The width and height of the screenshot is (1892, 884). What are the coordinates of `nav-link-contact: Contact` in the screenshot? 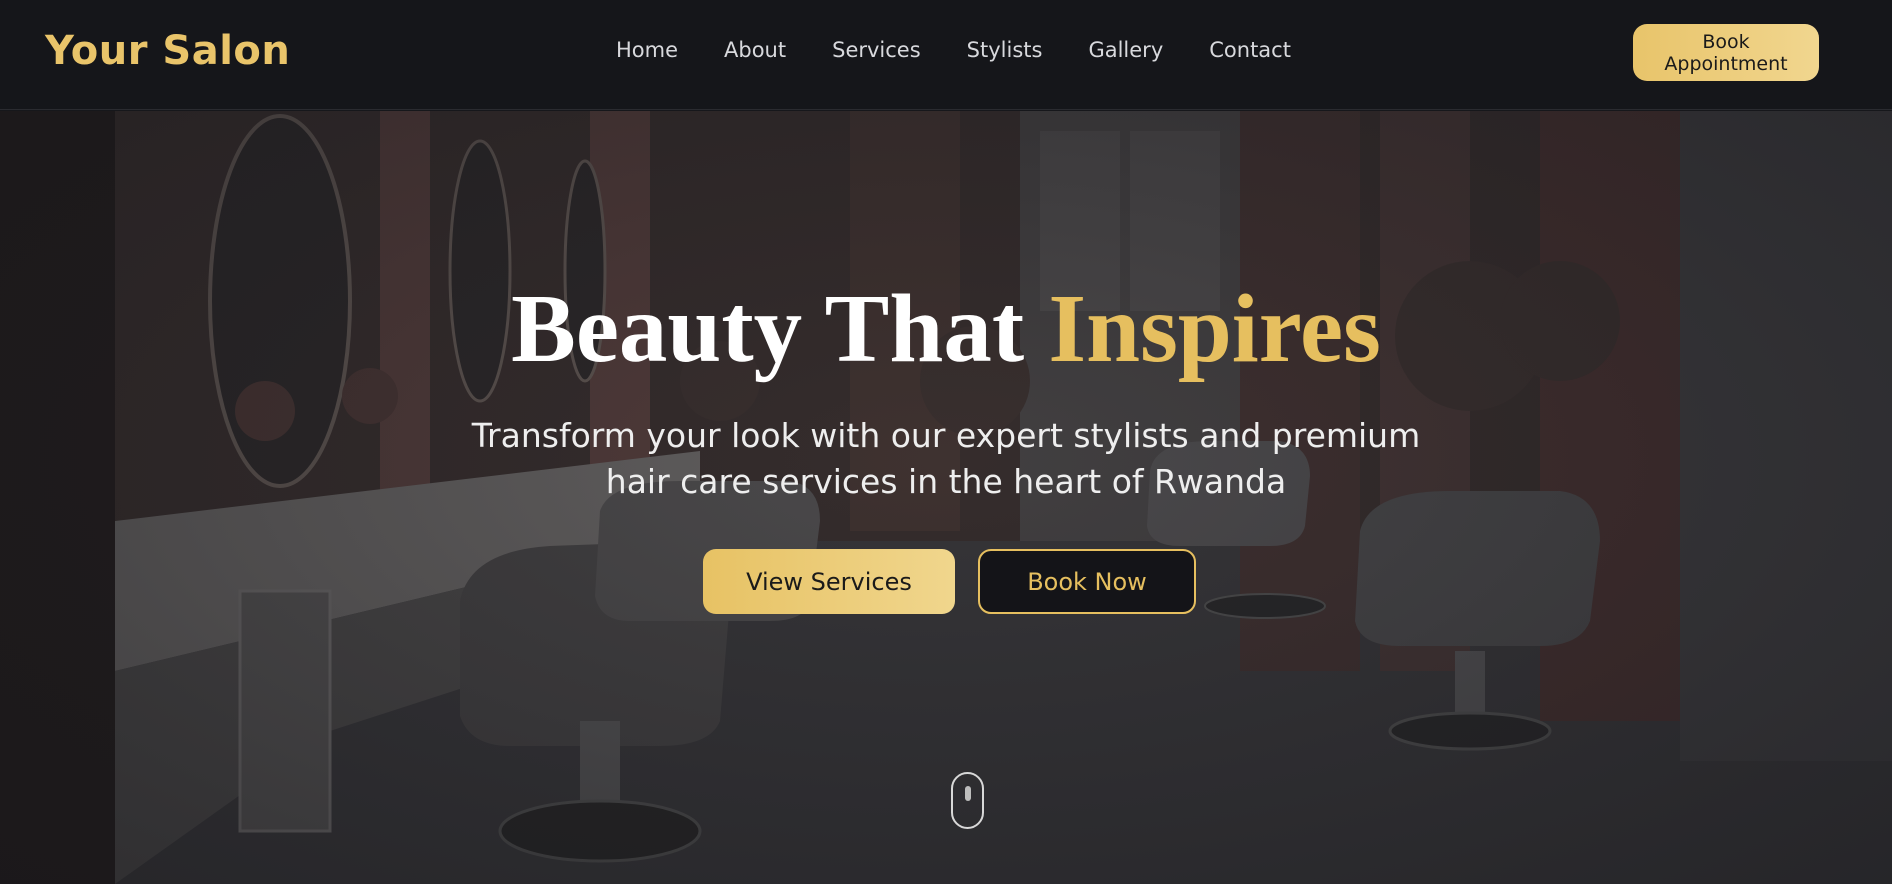 It's located at (1250, 50).